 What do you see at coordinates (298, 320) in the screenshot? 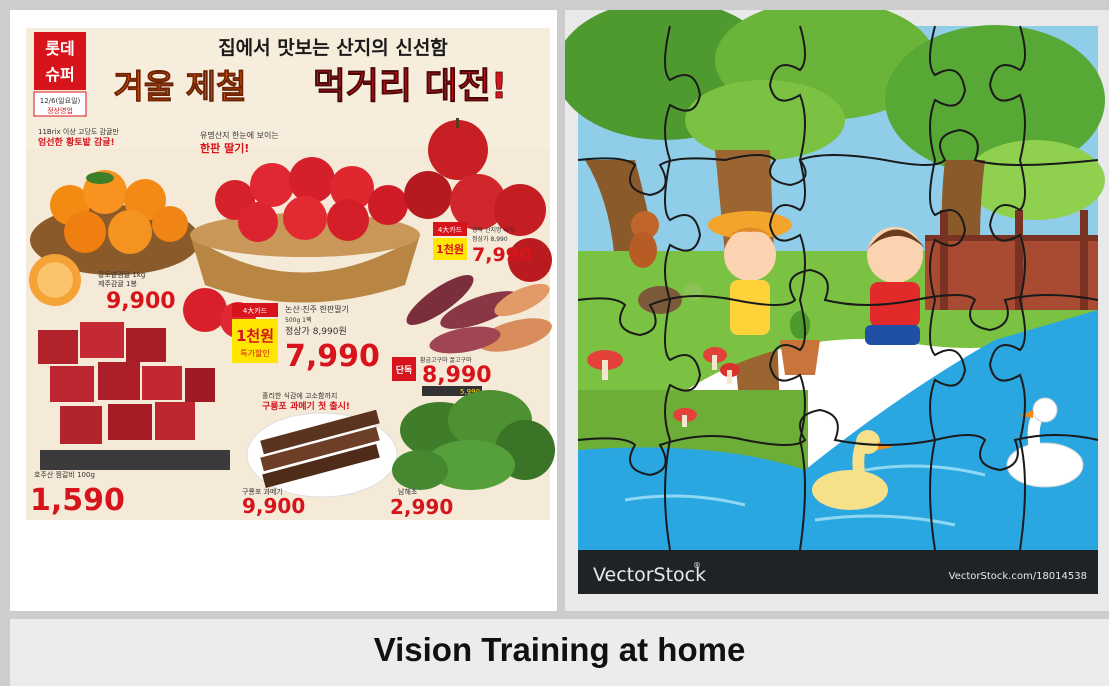
I see `strawberry-label-2: 500g 1팩` at bounding box center [298, 320].